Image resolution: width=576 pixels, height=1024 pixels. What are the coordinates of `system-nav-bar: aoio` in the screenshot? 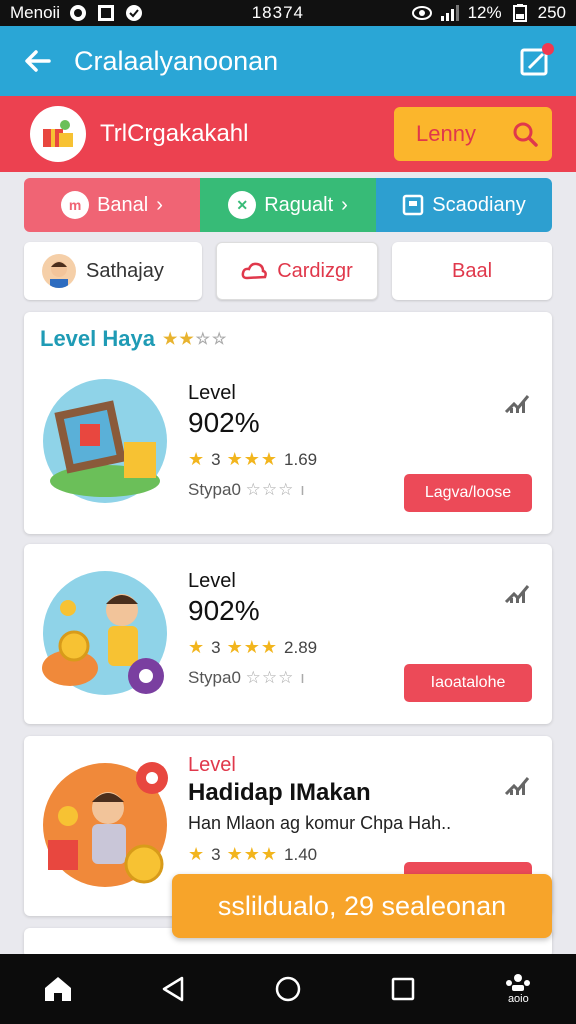 It's located at (288, 989).